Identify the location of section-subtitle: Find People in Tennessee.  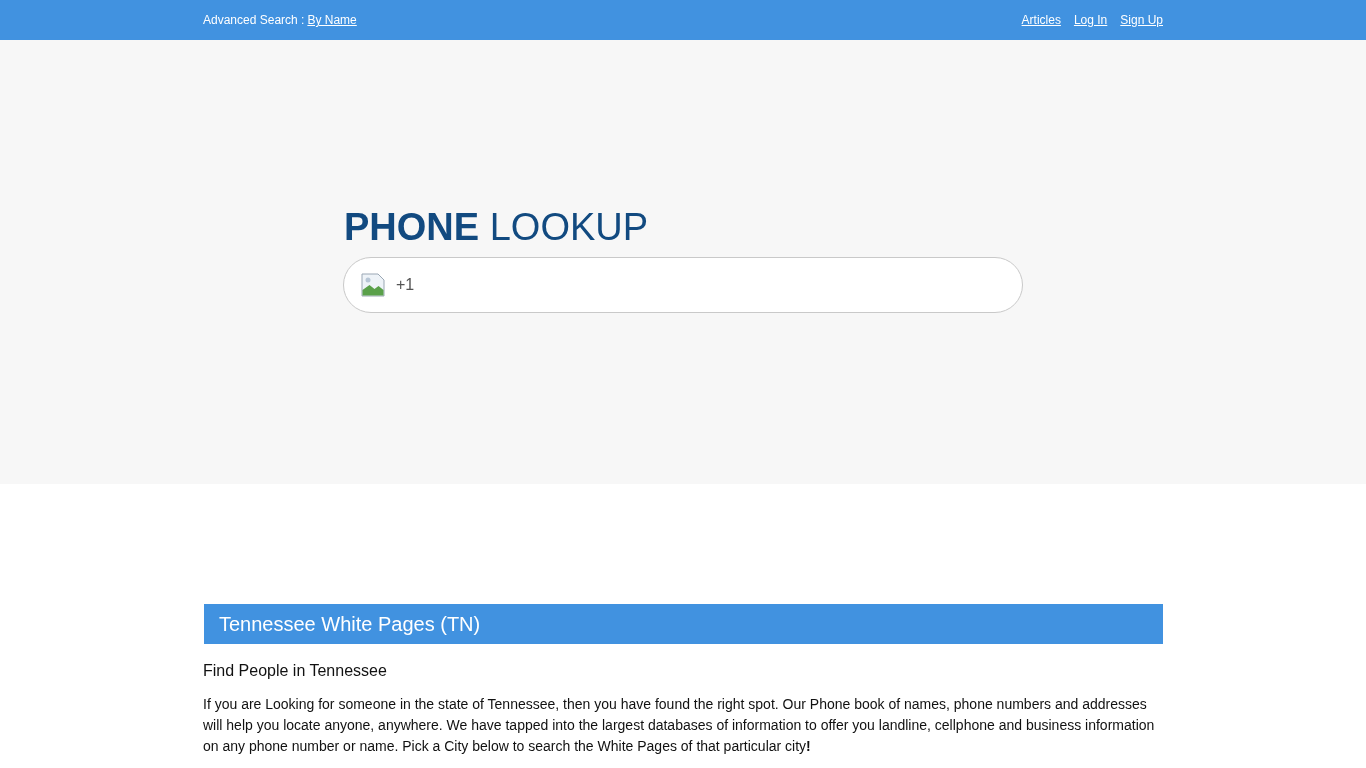
(295, 671).